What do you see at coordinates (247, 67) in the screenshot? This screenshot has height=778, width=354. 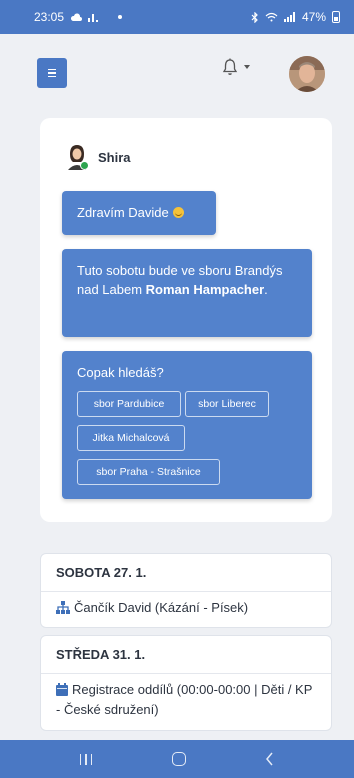 I see `chevron-down-icon` at bounding box center [247, 67].